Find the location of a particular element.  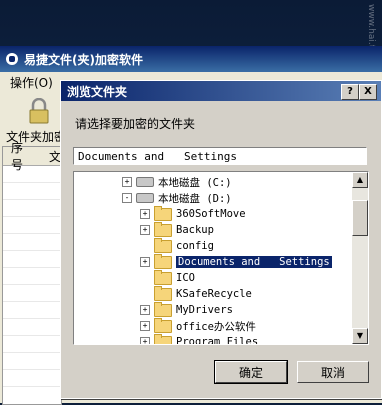

column-header: 序号 is located at coordinates (23, 156).